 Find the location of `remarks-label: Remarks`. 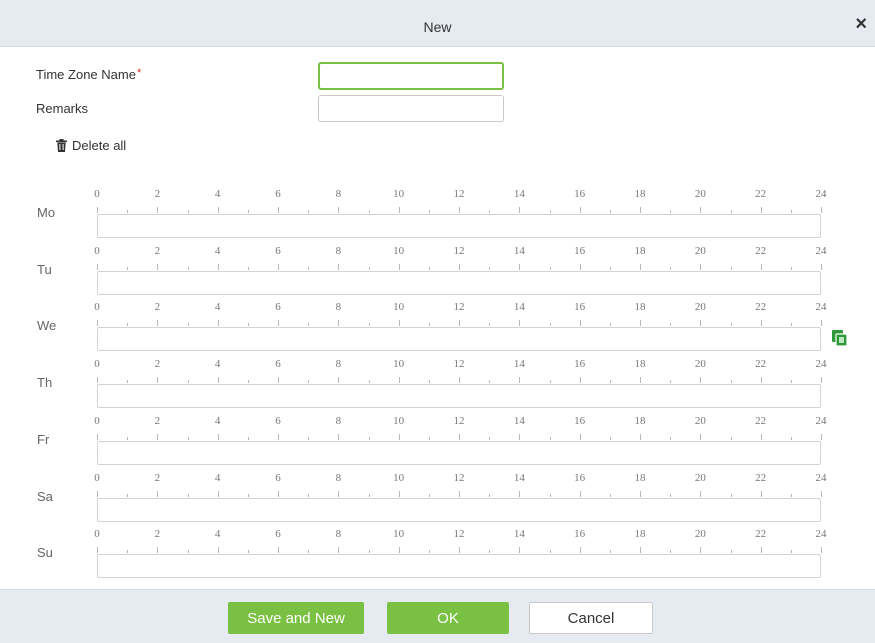

remarks-label: Remarks is located at coordinates (62, 108).